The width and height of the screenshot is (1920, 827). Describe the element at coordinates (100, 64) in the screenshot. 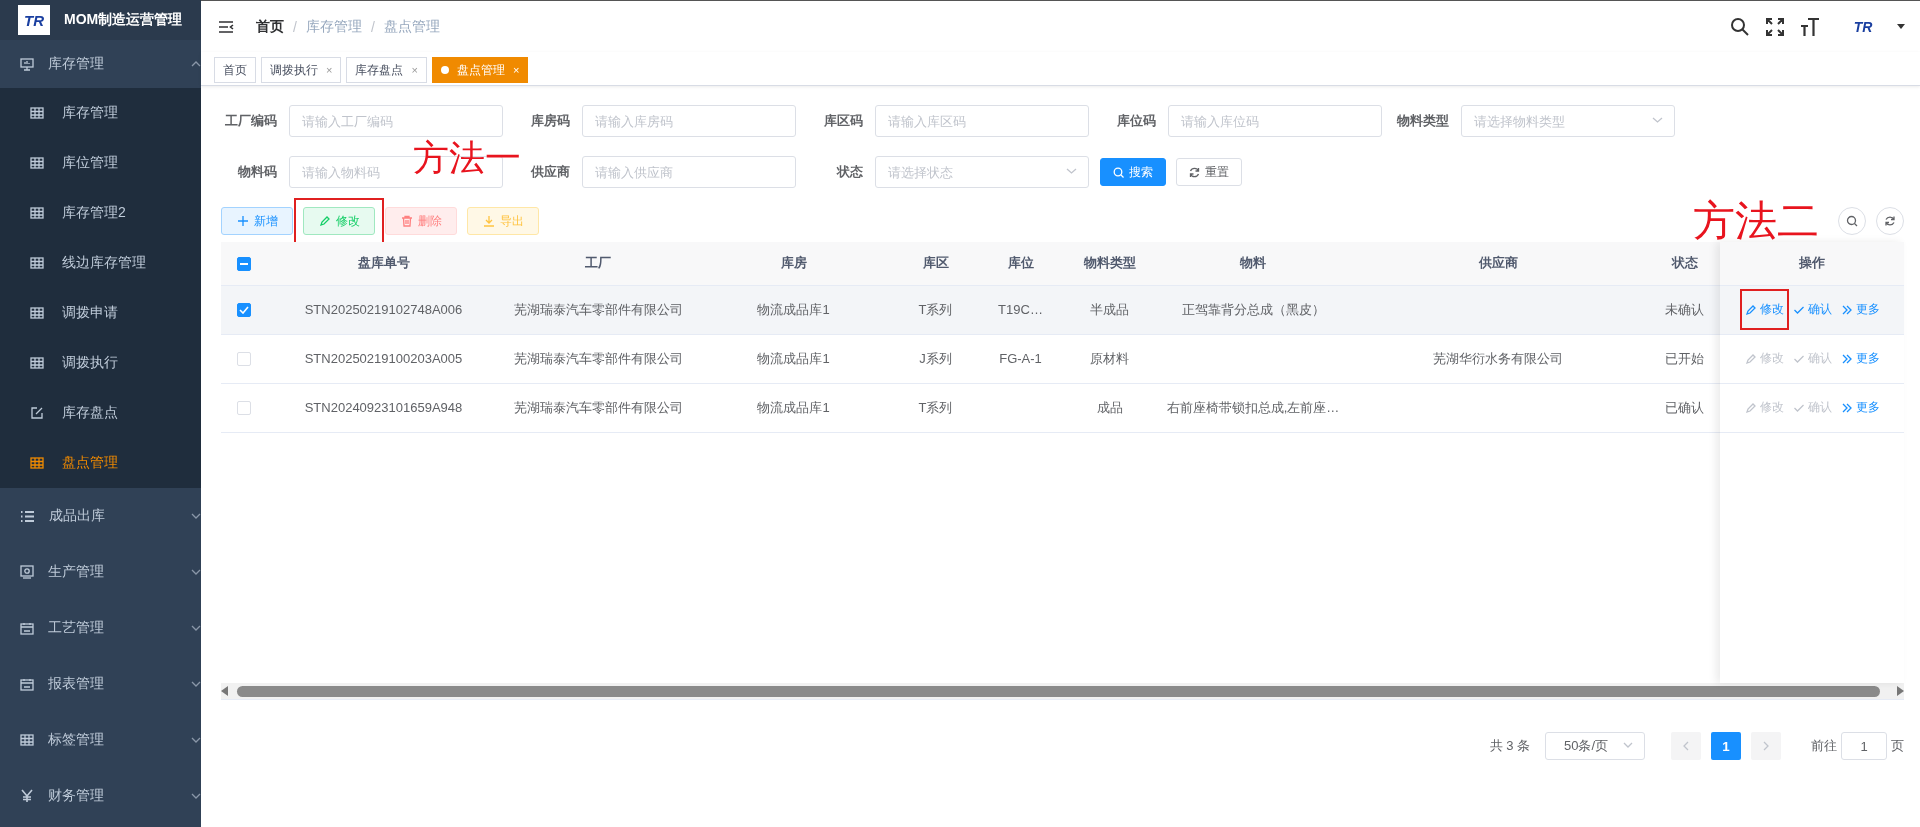

I see `menu-group: 库存管理` at that location.